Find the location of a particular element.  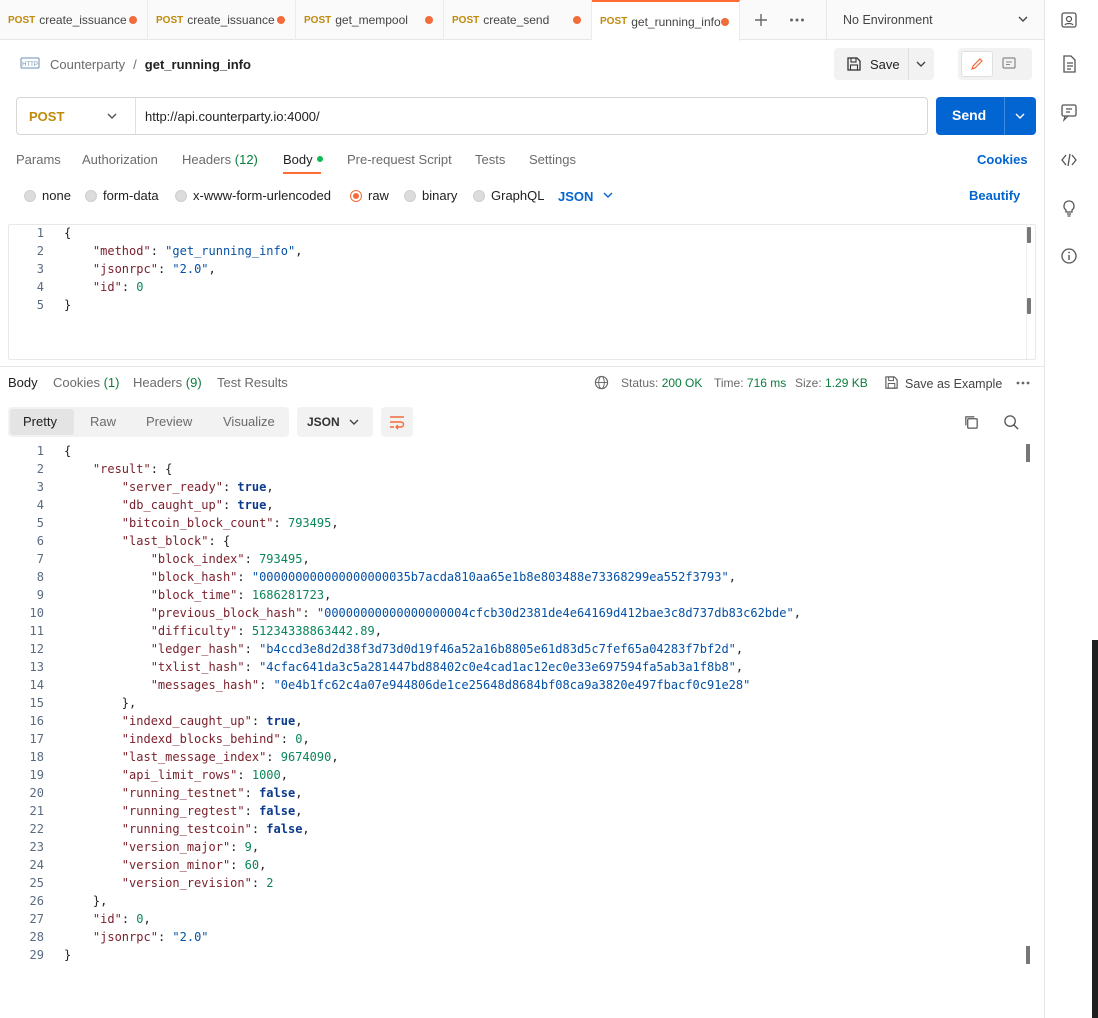

response-line-number: 1 is located at coordinates (40, 451).